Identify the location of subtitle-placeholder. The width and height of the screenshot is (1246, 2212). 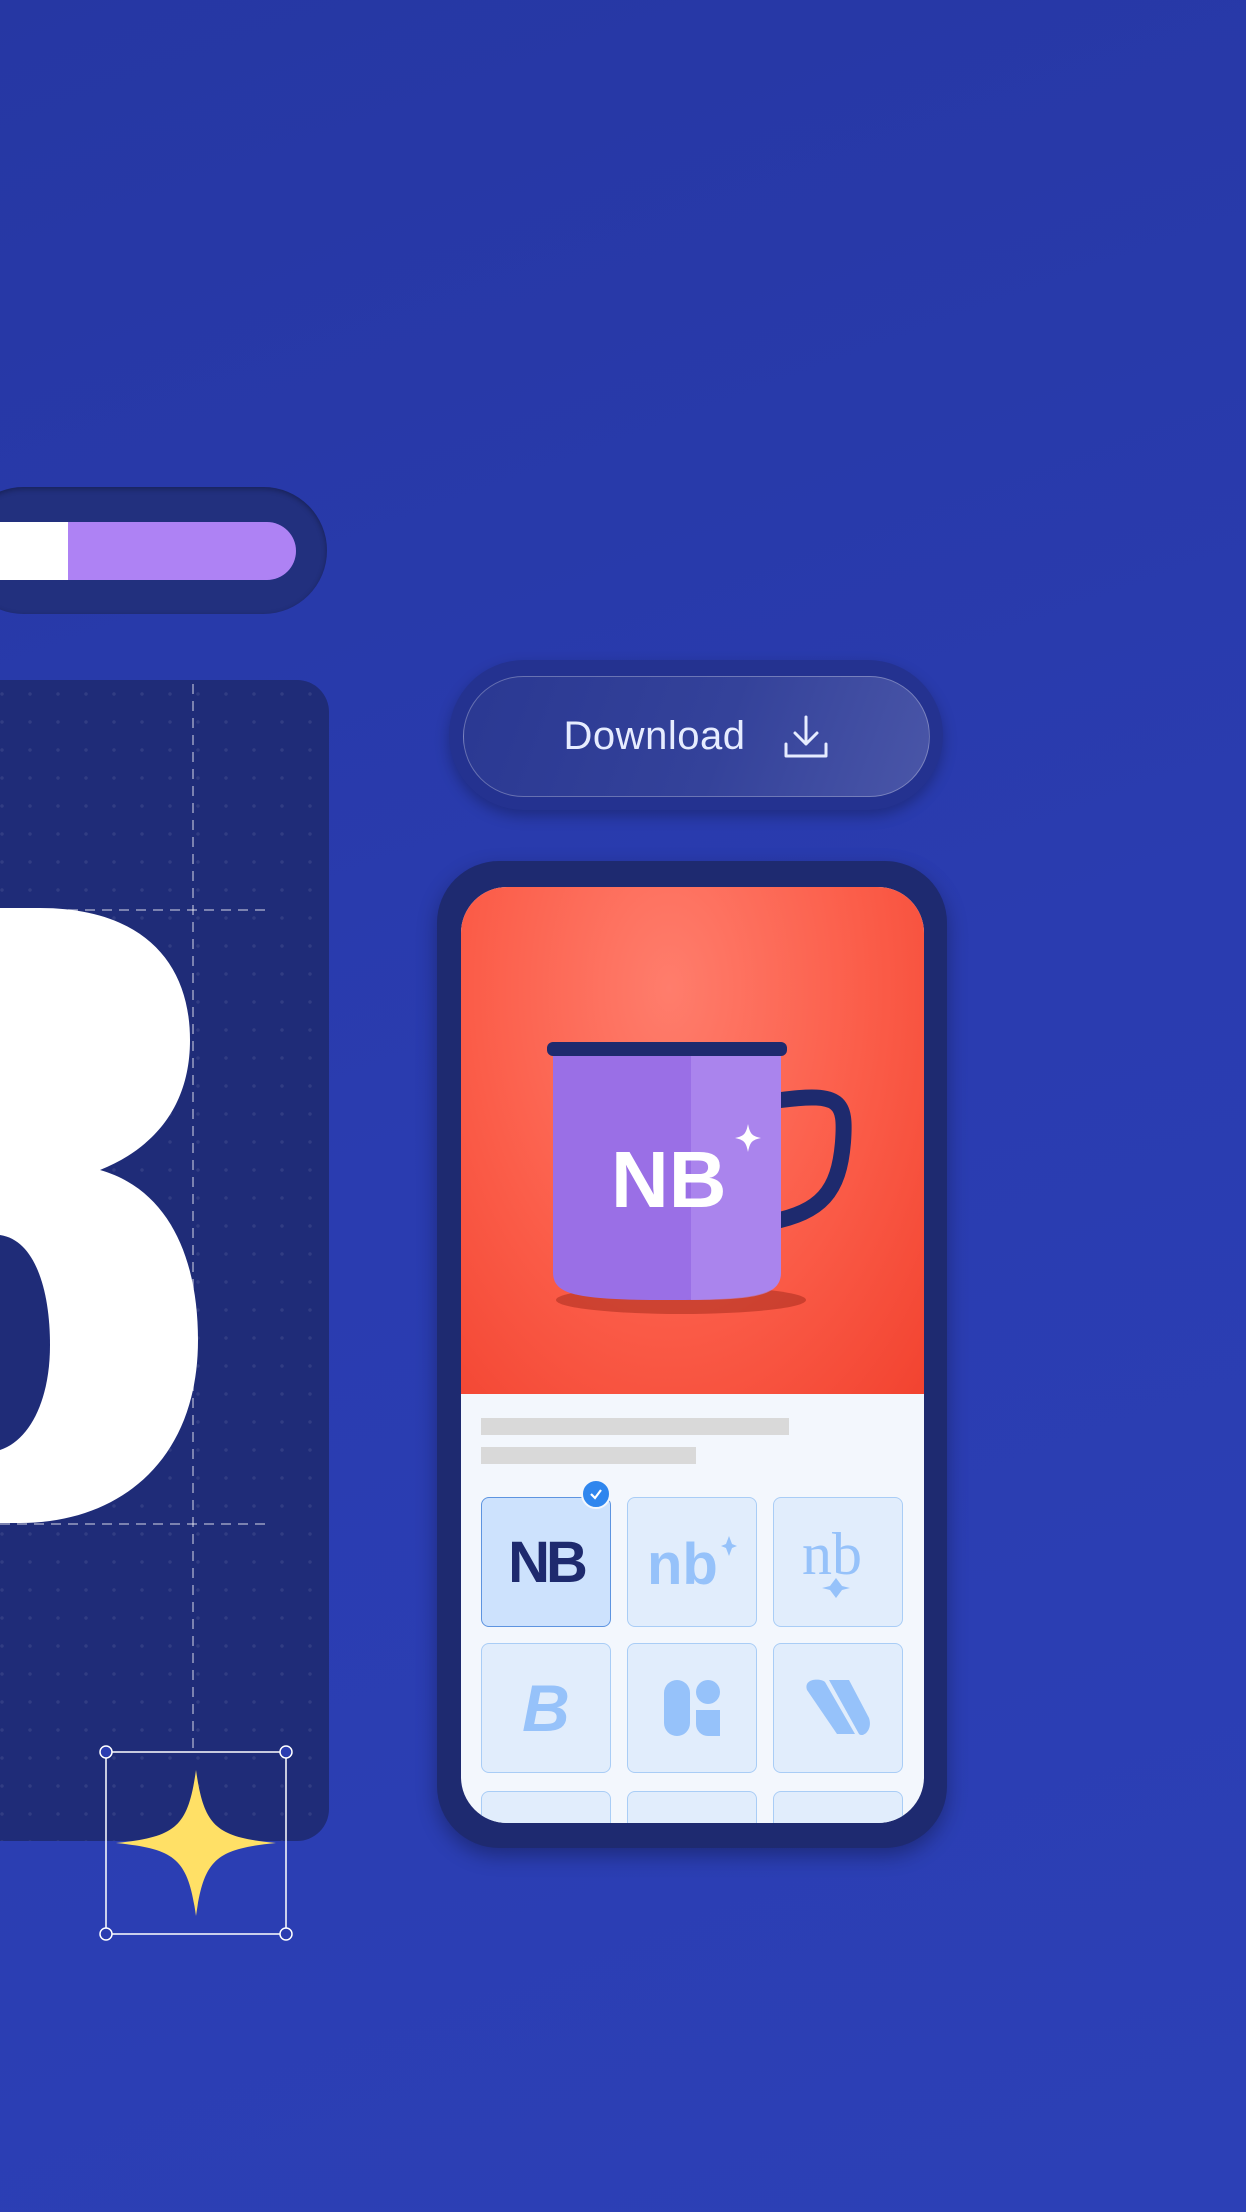
(588, 1455).